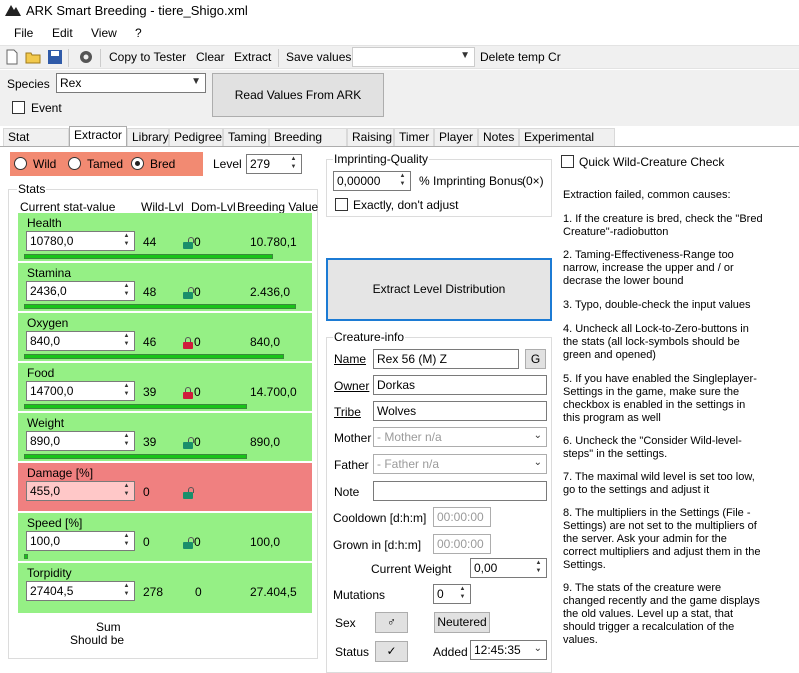 The width and height of the screenshot is (799, 673). I want to click on extract-level-distribution-button: Extract Level Distribution, so click(439, 289).